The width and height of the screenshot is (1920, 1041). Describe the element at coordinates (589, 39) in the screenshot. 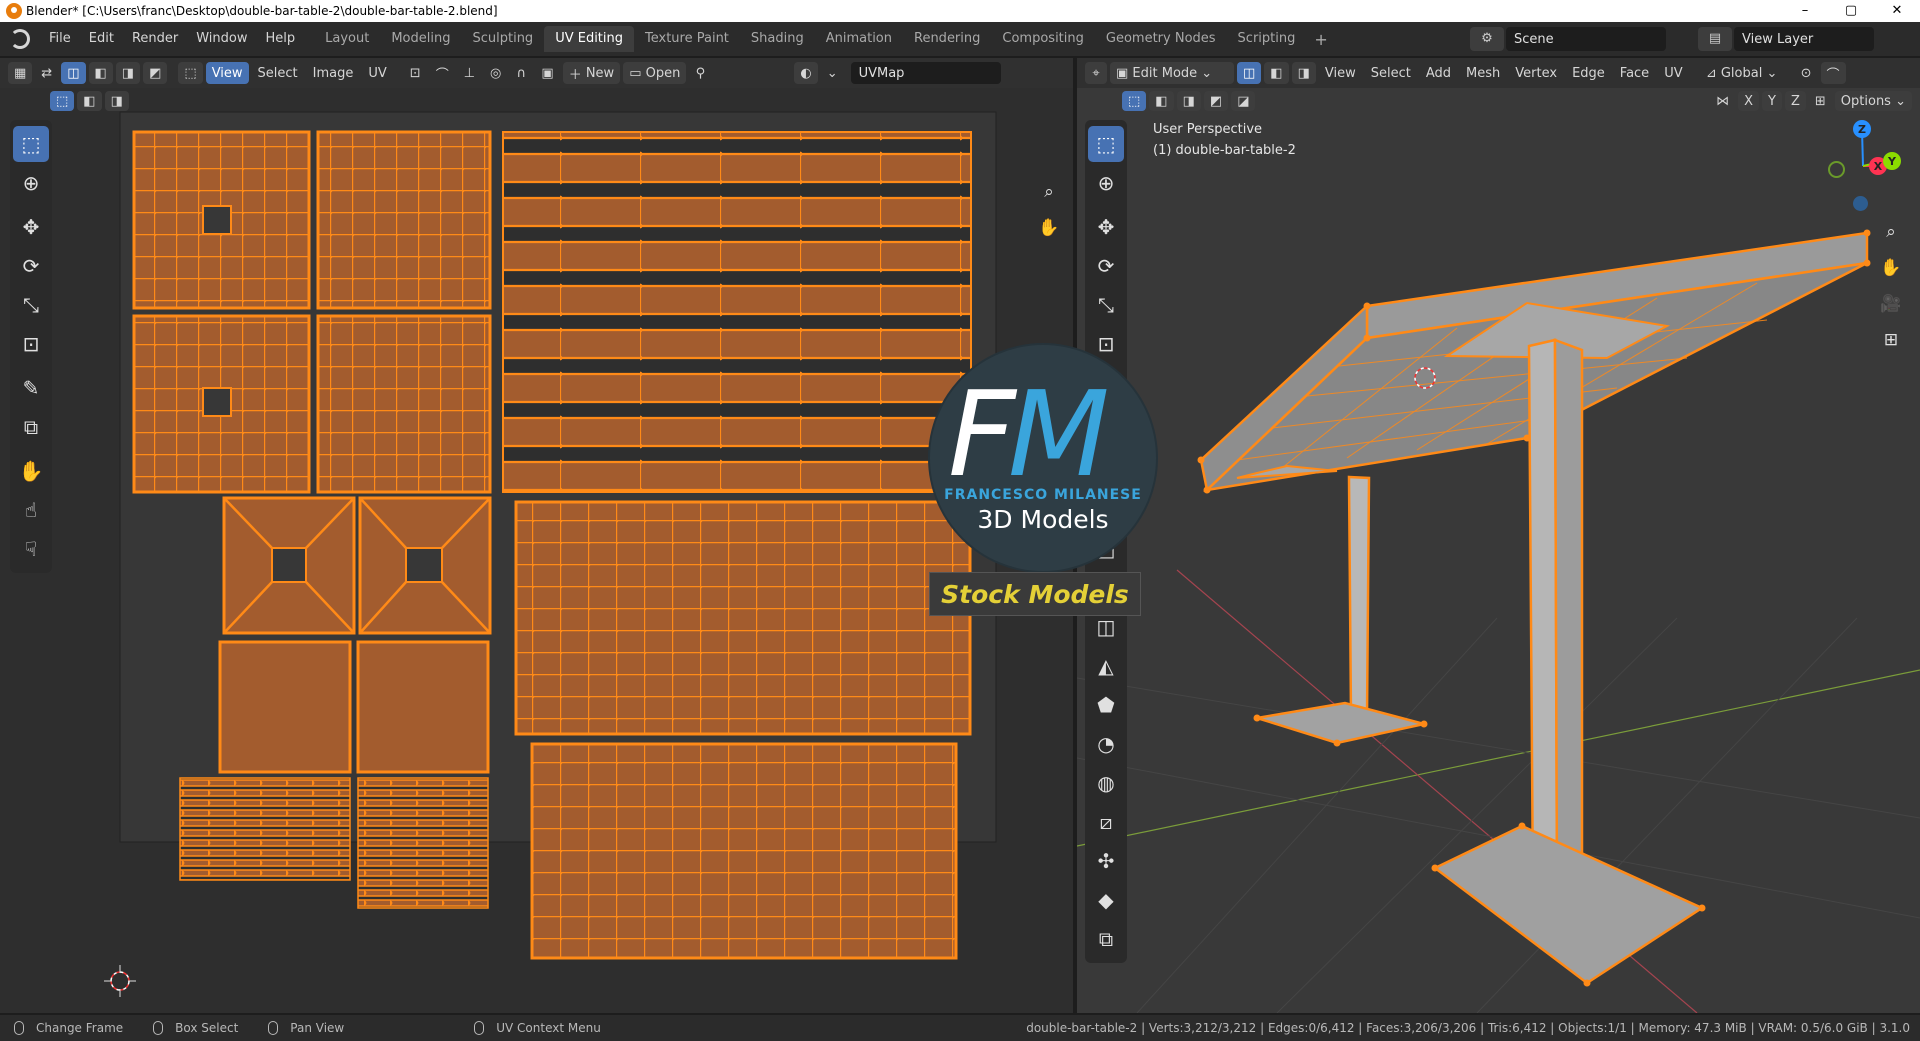

I see `tab-uv-editing: UV Editing` at that location.